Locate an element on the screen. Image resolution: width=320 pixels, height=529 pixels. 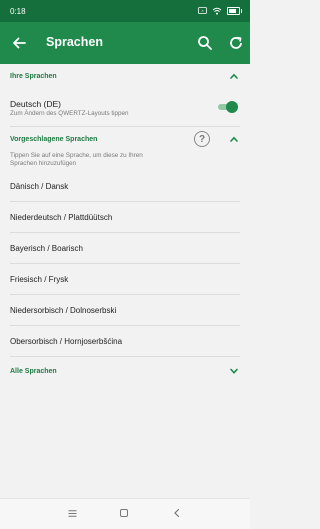
system-navigation-bar is located at coordinates (125, 513).